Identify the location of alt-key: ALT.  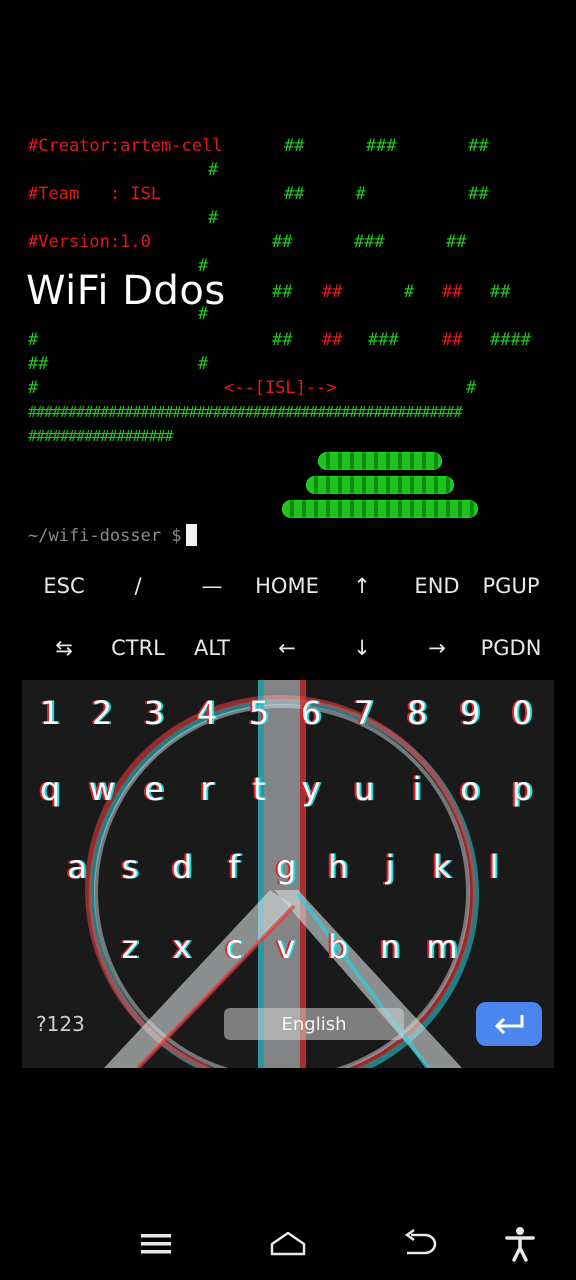
(212, 648).